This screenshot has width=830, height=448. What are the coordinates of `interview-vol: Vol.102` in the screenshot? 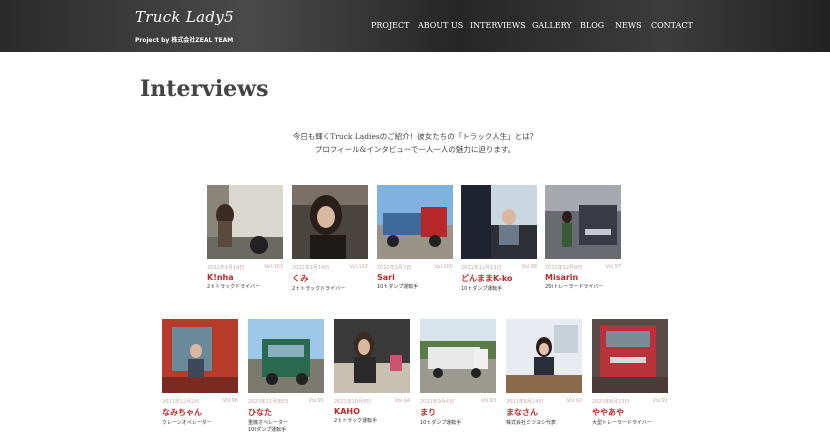 It's located at (358, 267).